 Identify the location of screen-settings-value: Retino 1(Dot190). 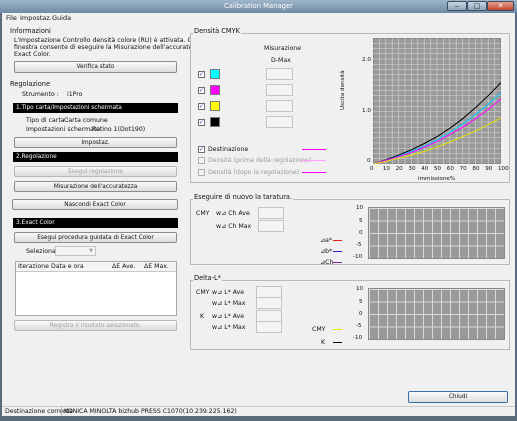
(119, 129).